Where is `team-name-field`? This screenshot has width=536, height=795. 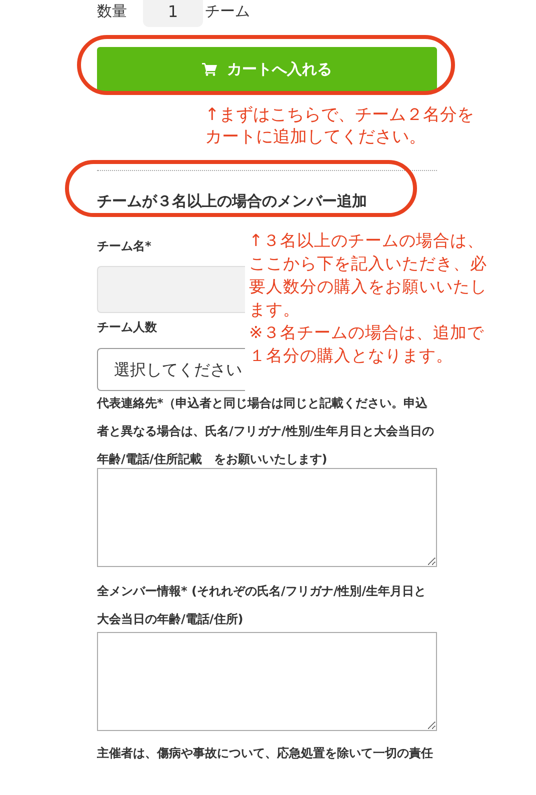 team-name-field is located at coordinates (171, 289).